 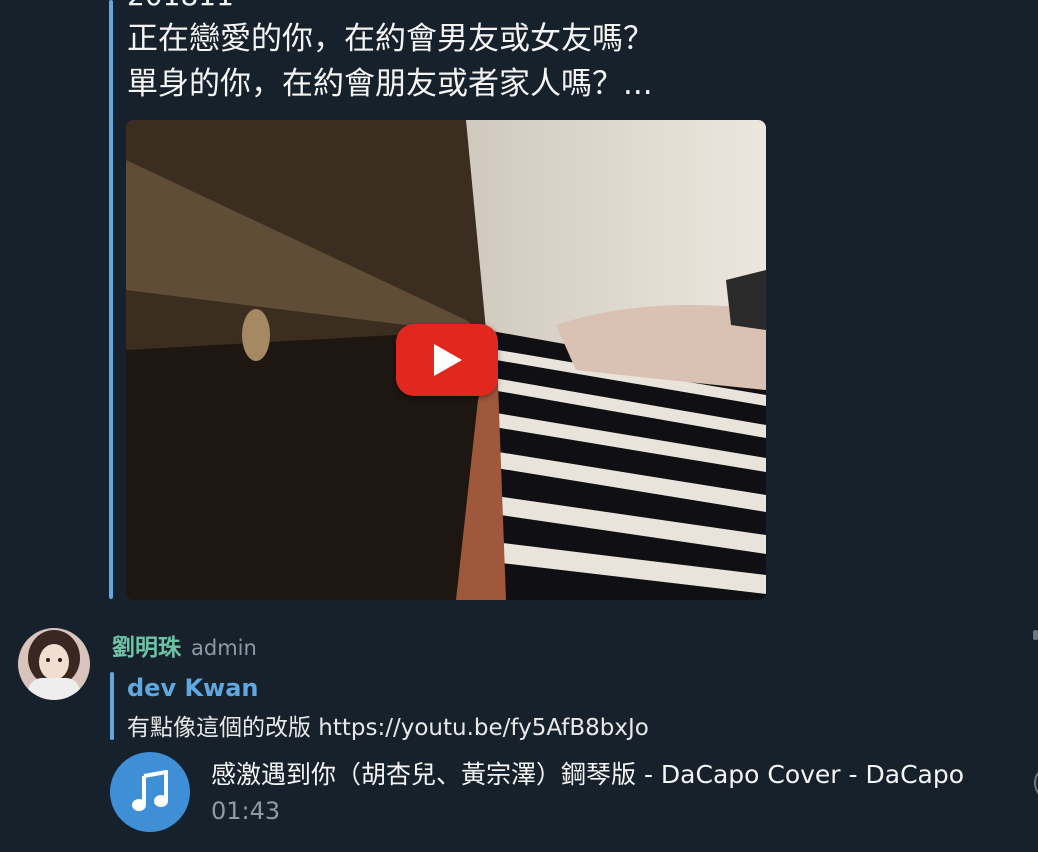 I want to click on sender-name: 劉明珠, so click(x=146, y=645).